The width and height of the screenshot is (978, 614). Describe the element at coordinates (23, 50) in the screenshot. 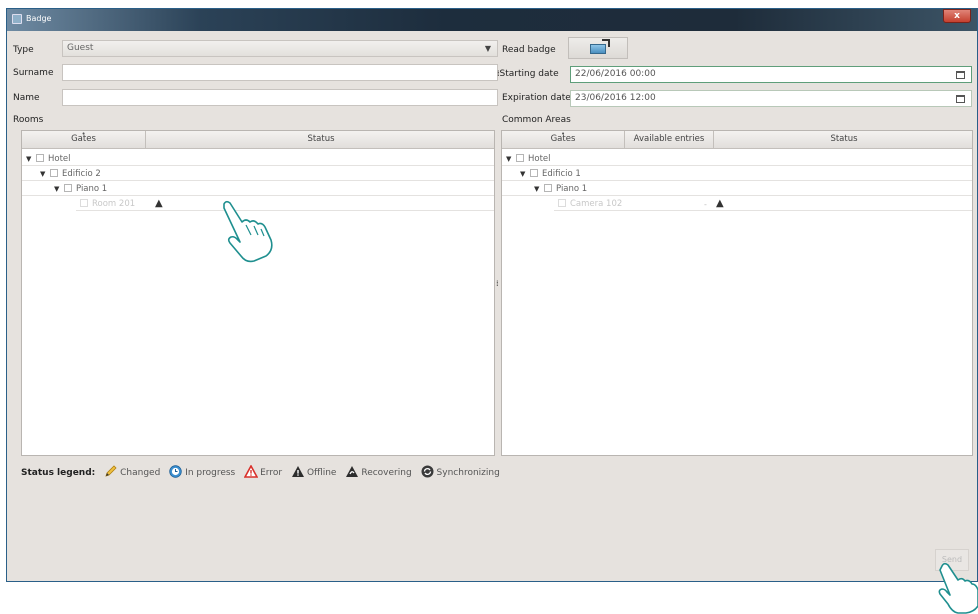

I see `type-label: Type` at that location.